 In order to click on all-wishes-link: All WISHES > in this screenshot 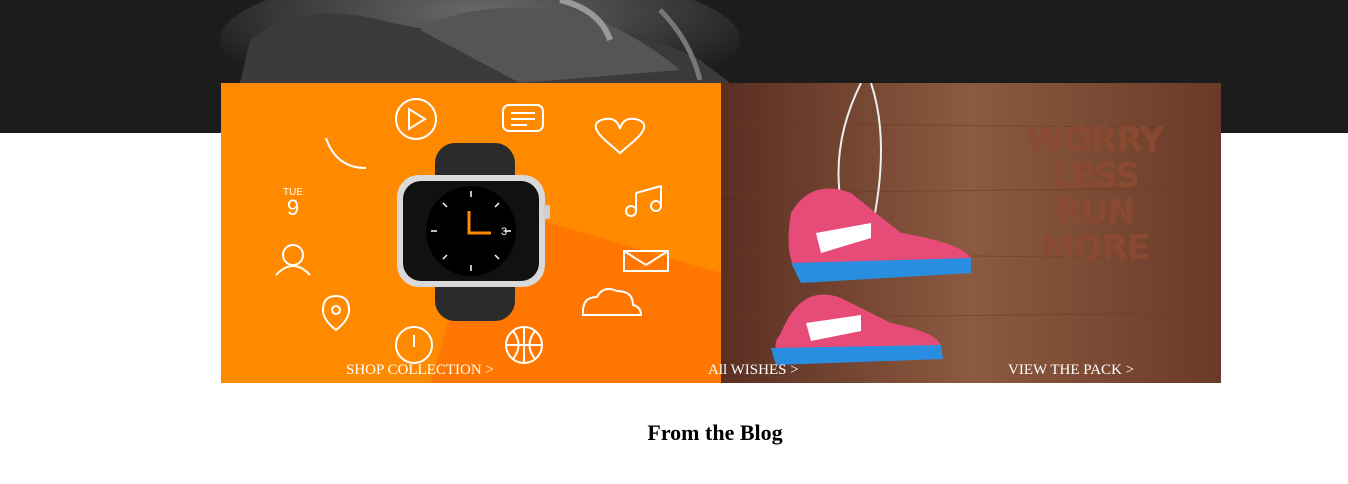, I will do `click(753, 370)`.